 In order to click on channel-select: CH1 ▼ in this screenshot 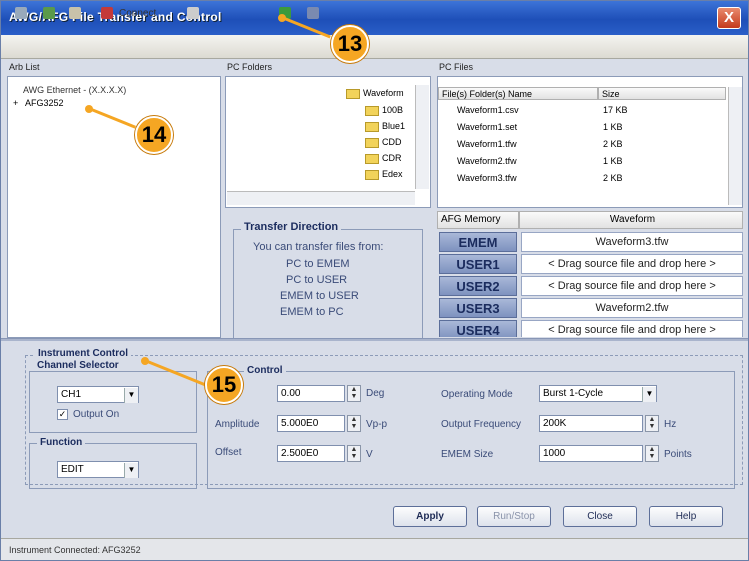, I will do `click(98, 394)`.